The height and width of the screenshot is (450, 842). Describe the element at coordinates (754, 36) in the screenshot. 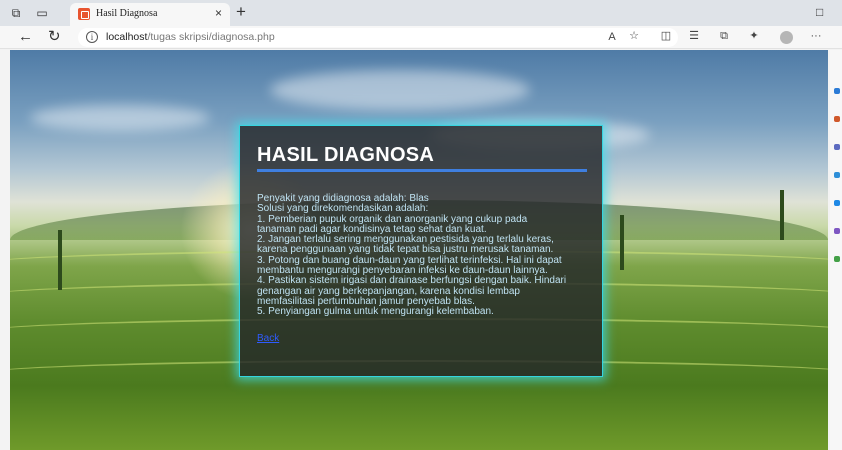

I see `extensions-icon: ✦` at that location.